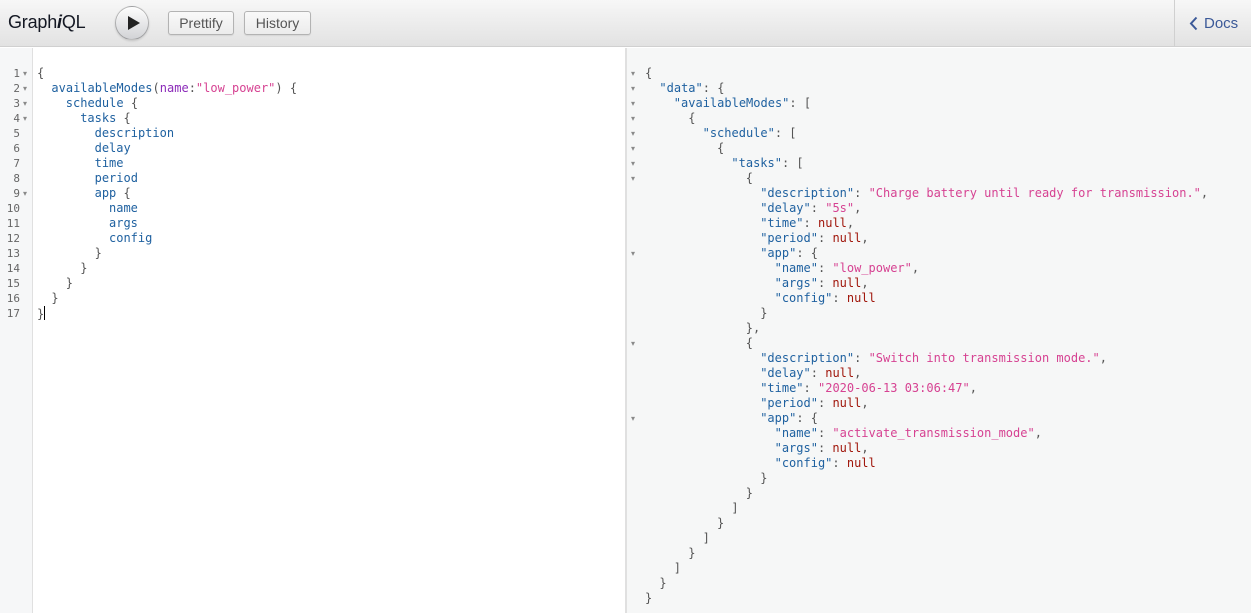 The height and width of the screenshot is (613, 1251). Describe the element at coordinates (933, 433) in the screenshot. I see `token-string: "activate_transmission_mode"` at that location.